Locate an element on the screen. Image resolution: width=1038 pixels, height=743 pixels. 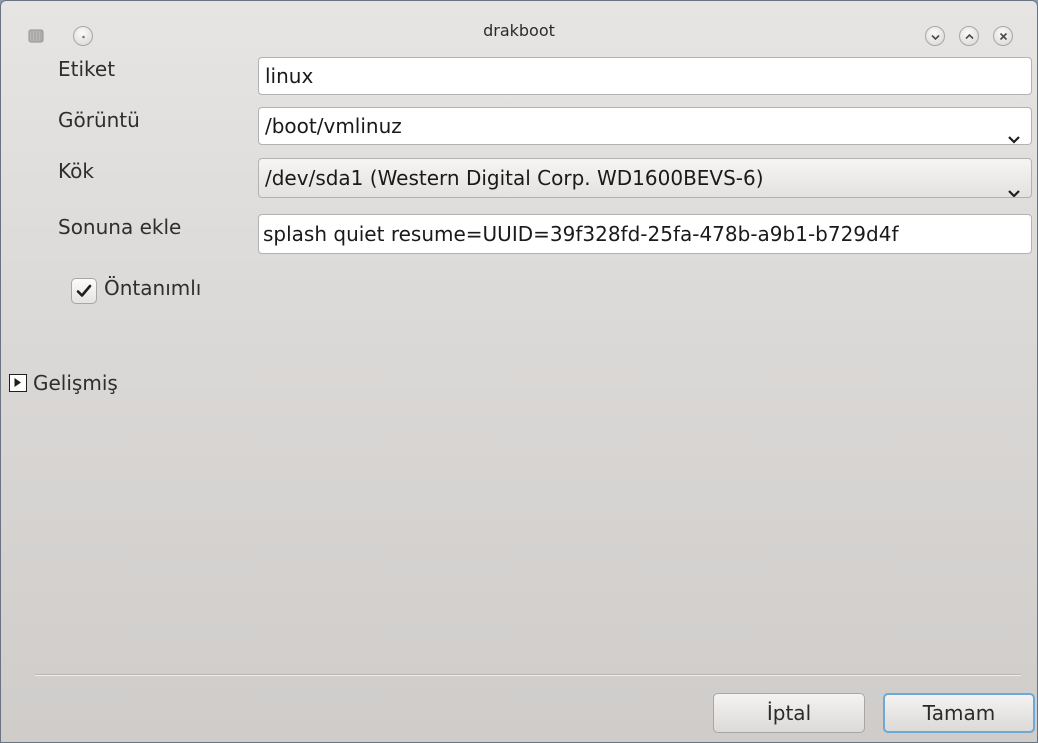
default-checkbox is located at coordinates (84, 291).